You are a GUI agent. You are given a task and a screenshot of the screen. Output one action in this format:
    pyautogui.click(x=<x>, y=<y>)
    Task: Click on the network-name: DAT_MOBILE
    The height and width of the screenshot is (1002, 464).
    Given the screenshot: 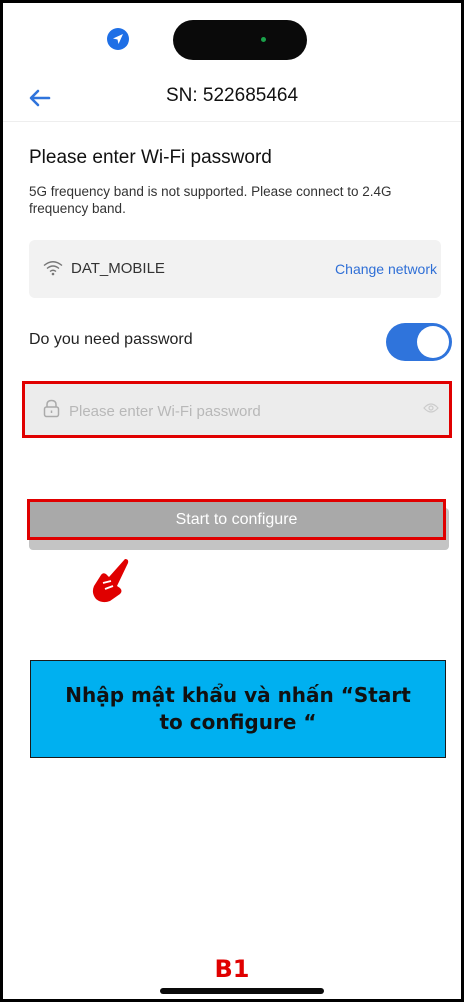 What is the action you would take?
    pyautogui.click(x=118, y=268)
    